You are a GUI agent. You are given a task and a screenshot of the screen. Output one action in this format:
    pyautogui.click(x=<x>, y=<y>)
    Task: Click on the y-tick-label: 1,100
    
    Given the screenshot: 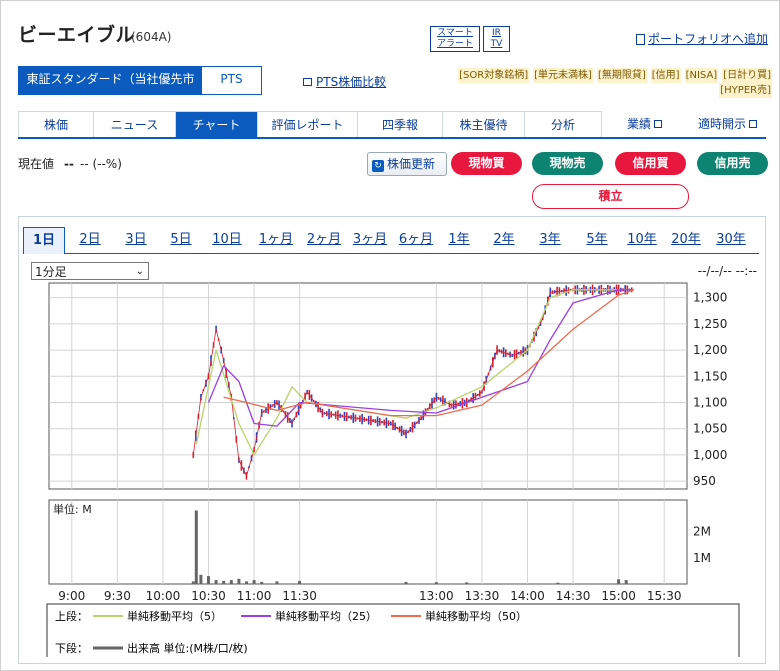 What is the action you would take?
    pyautogui.click(x=710, y=403)
    